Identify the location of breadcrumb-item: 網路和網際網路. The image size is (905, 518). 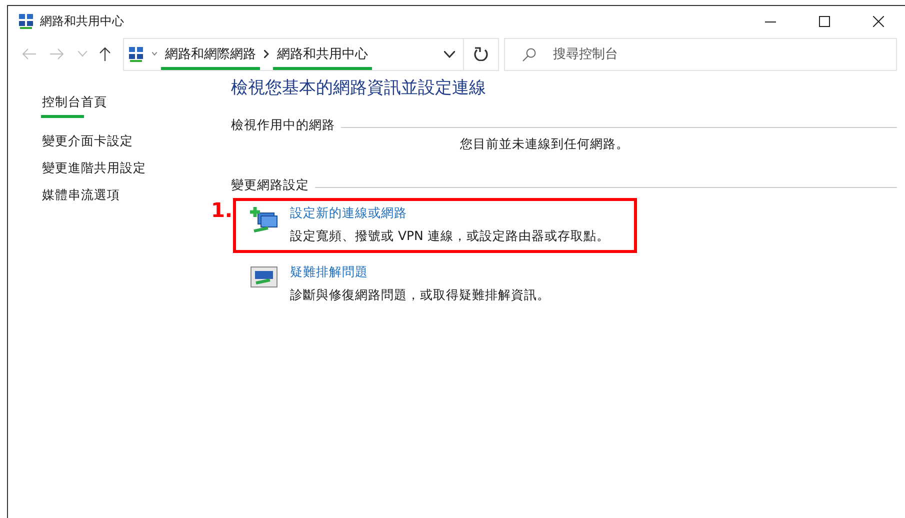
(210, 54).